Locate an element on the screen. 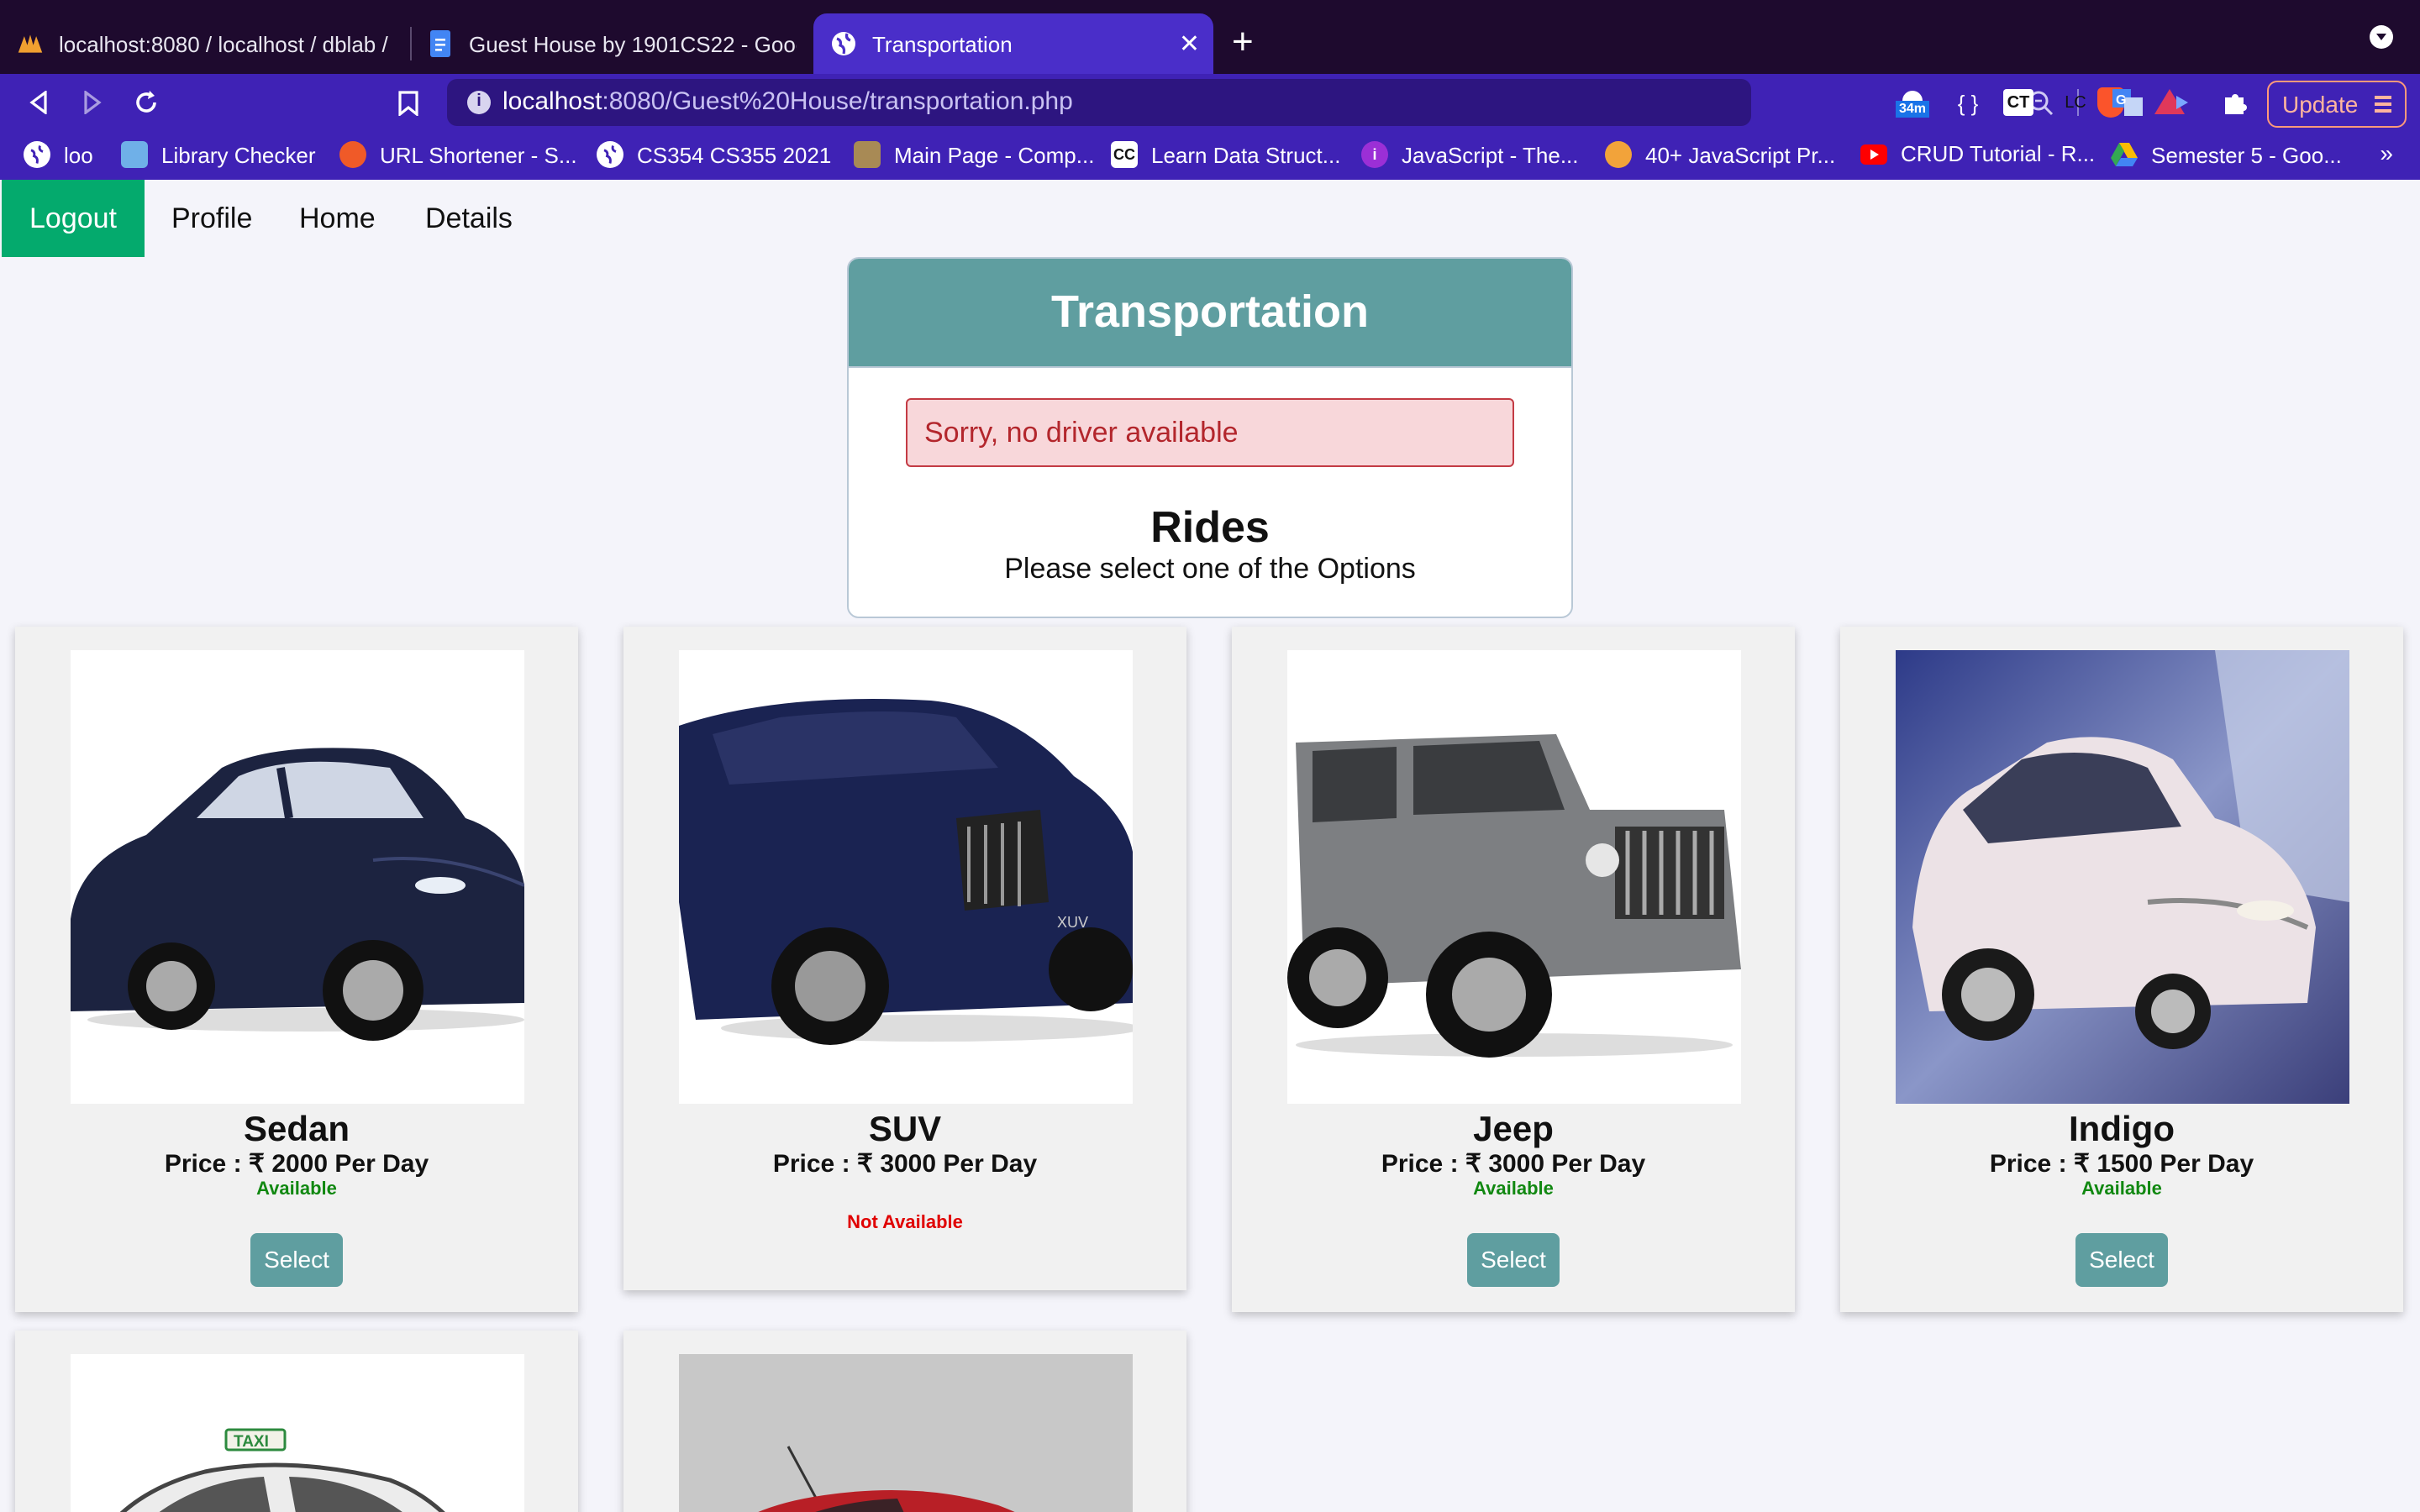  tab-title: Guest House by 1901CS22 - Google is located at coordinates (633, 43).